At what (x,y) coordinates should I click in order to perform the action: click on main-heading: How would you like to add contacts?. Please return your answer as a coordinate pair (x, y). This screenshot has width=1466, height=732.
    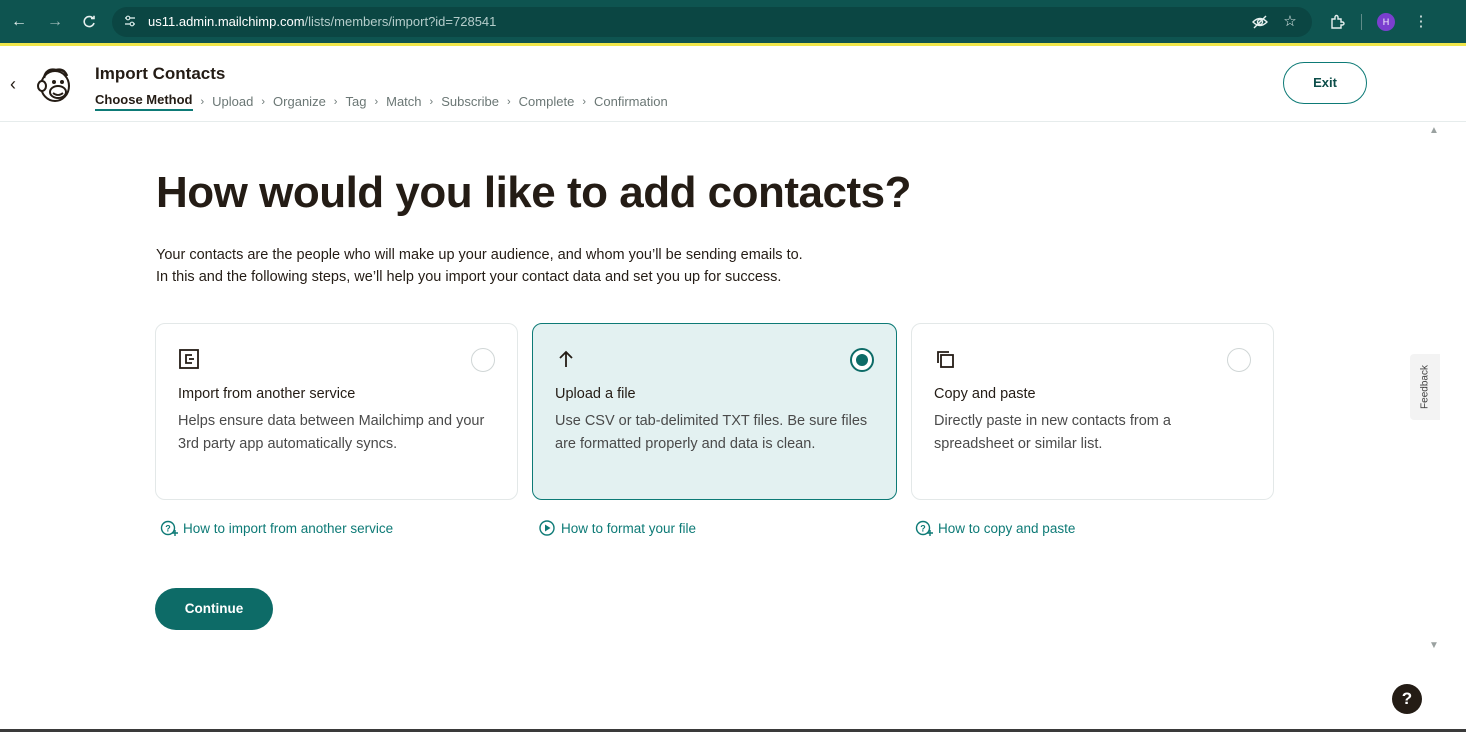
    Looking at the image, I should click on (534, 192).